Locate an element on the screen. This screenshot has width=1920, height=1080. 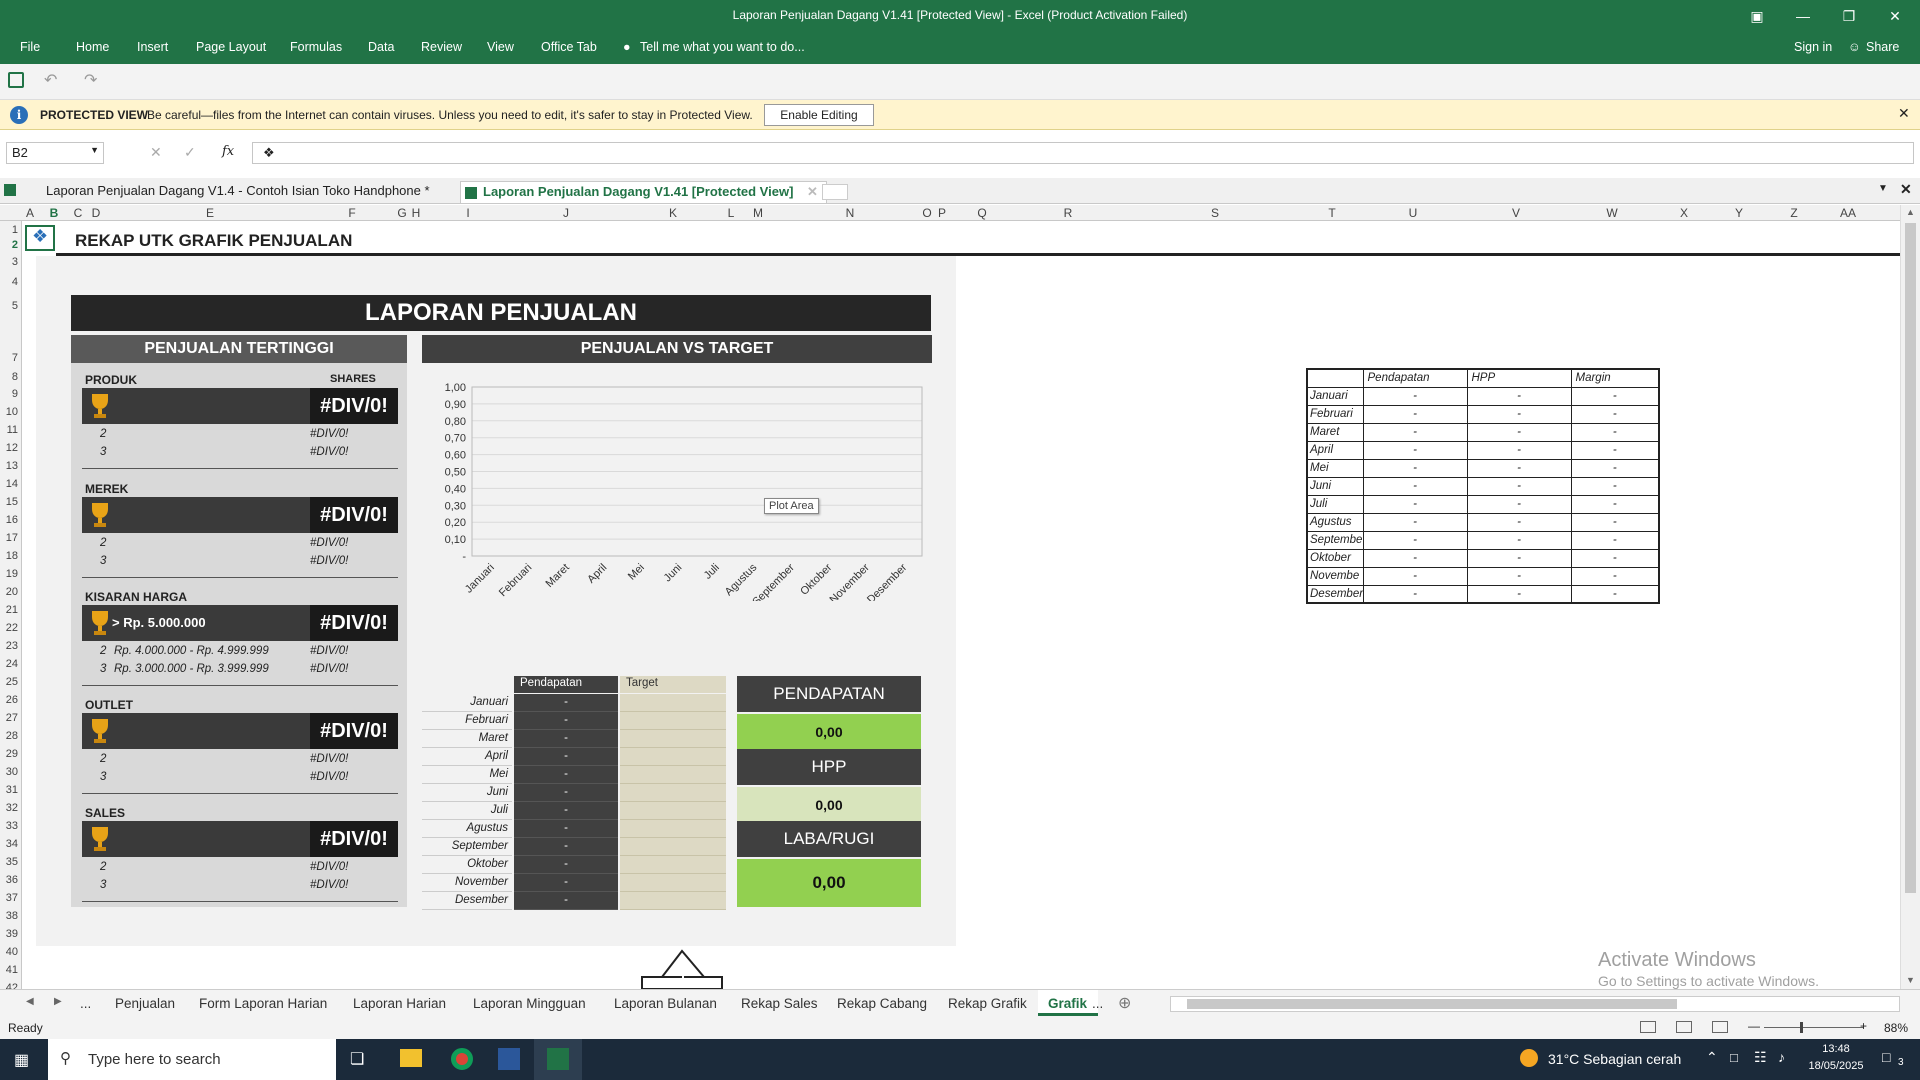
column-header: Z is located at coordinates (1793, 213).